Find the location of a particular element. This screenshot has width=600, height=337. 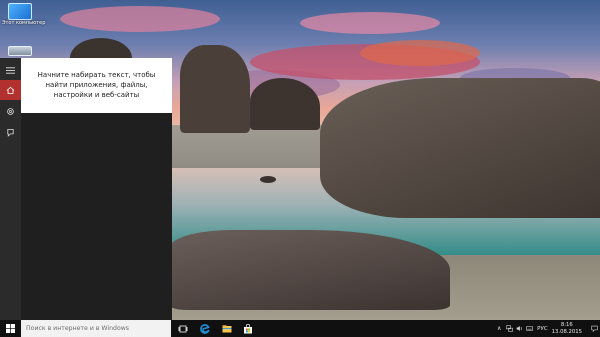

ime-button is located at coordinates (529, 328).